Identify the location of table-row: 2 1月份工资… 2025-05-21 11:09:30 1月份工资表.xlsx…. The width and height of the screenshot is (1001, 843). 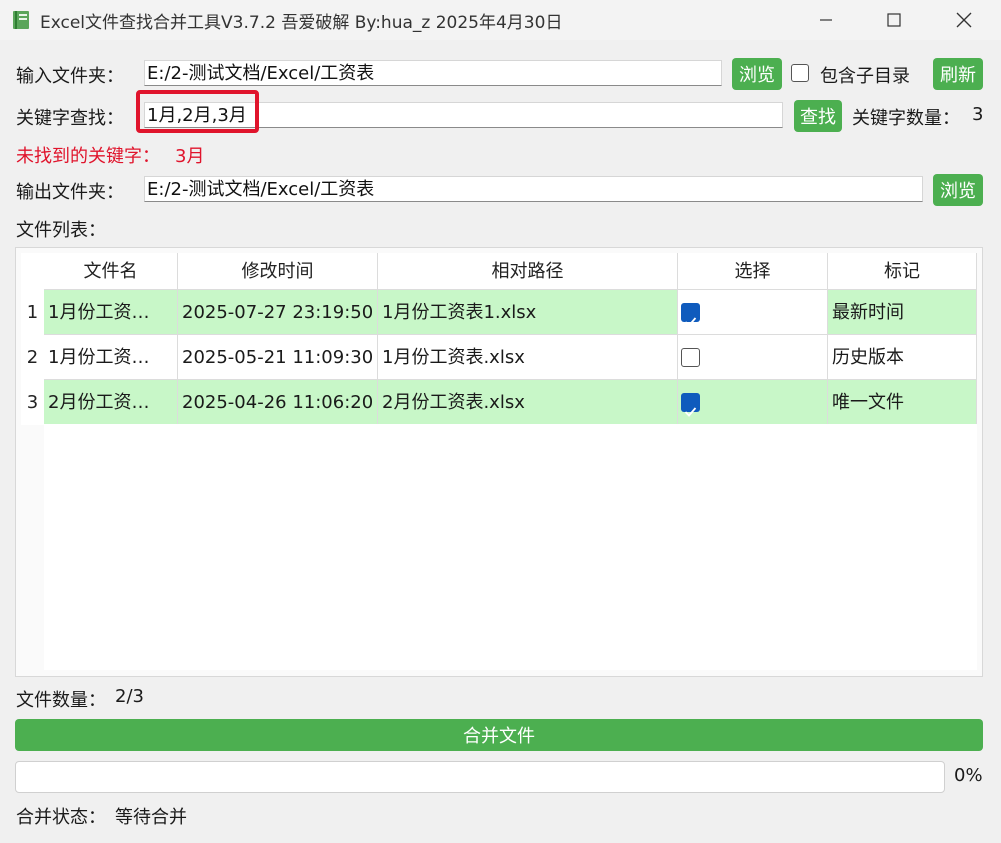
(499, 357).